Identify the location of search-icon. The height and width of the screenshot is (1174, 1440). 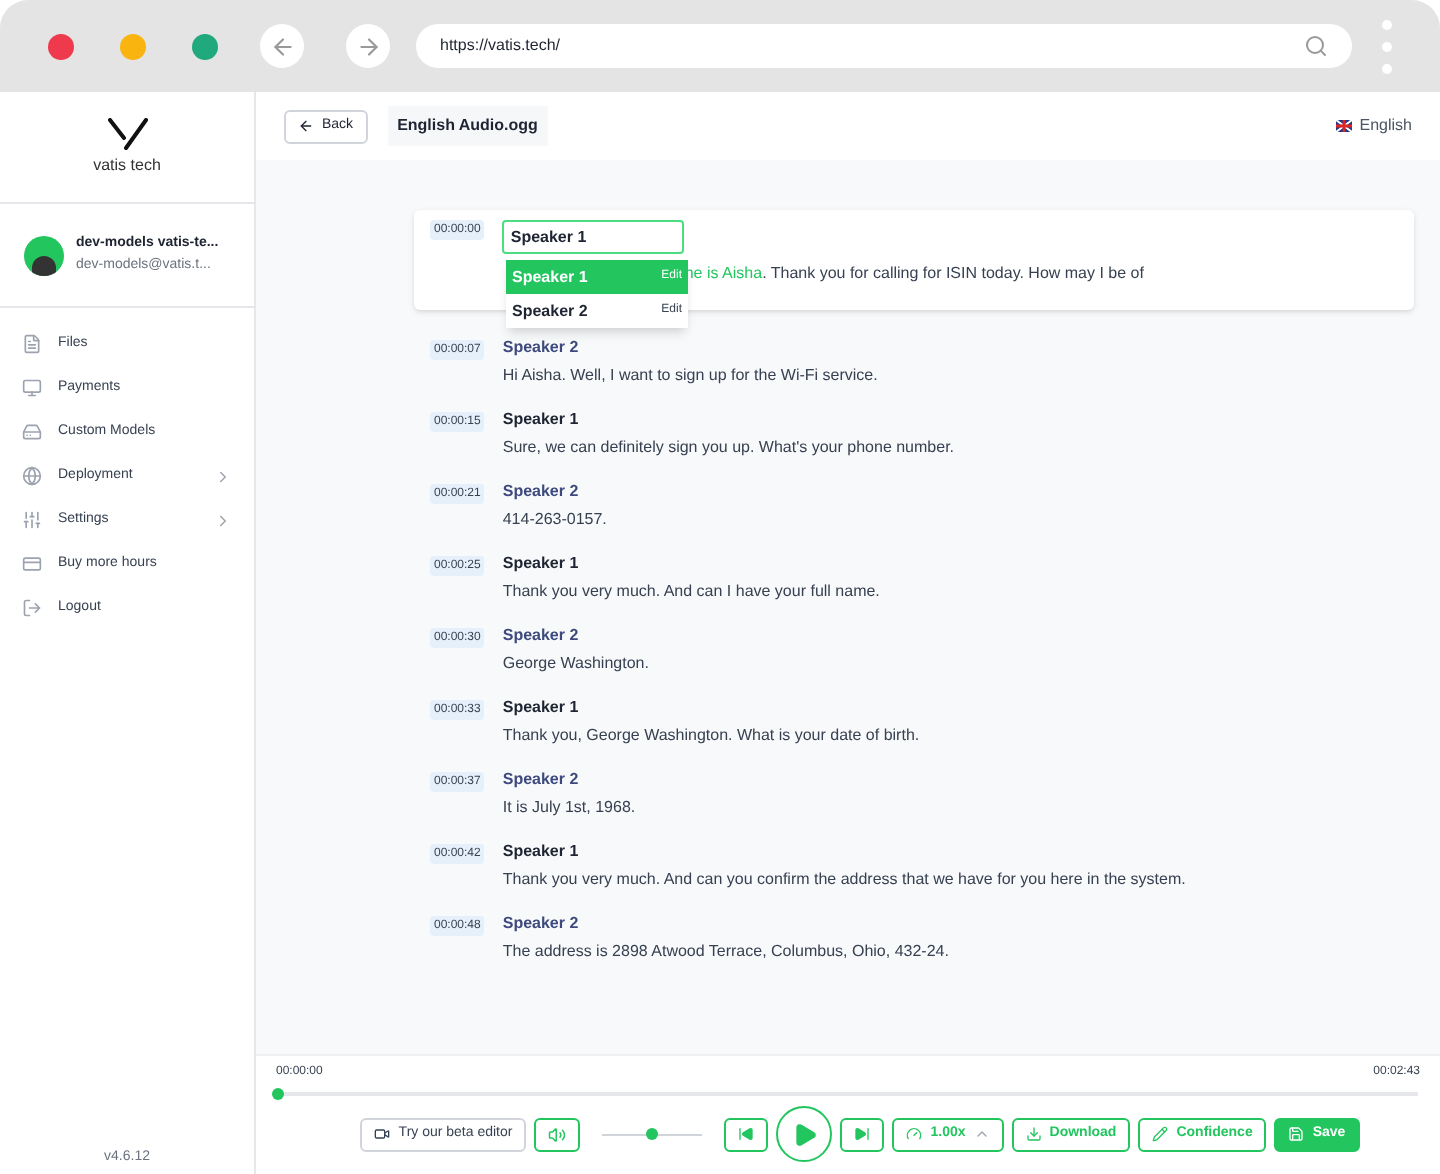
(1316, 46).